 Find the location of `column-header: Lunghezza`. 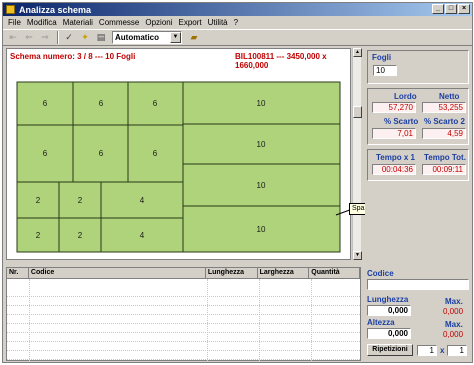

column-header: Lunghezza is located at coordinates (231, 273).